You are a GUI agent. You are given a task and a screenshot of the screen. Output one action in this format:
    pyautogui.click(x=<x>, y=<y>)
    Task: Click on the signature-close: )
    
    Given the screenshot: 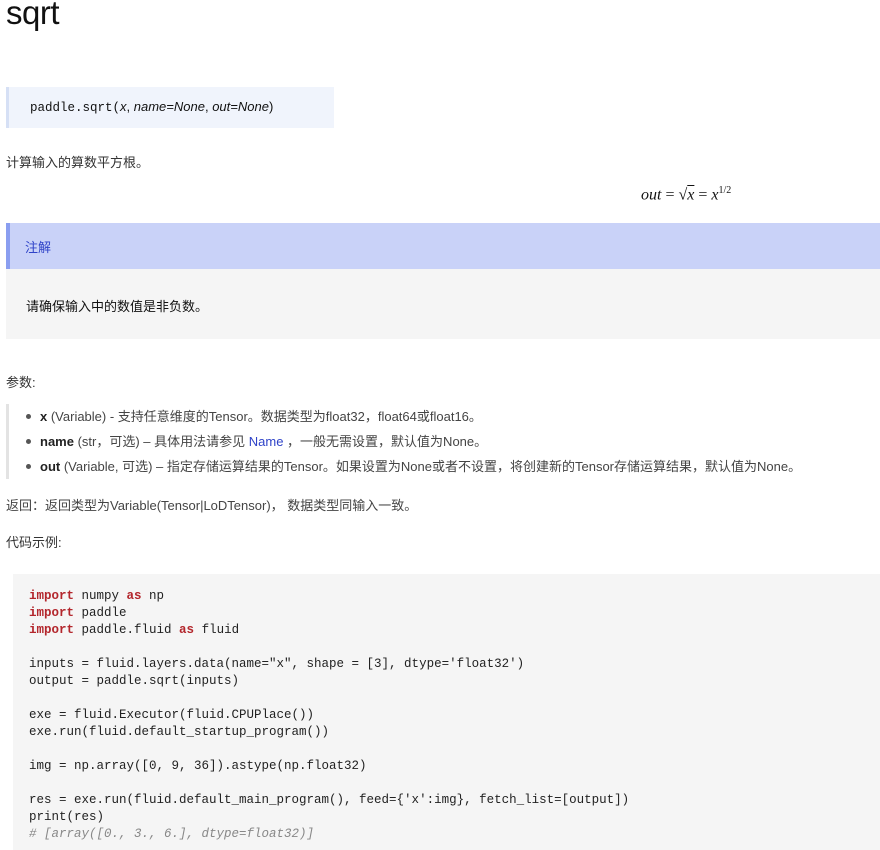 What is the action you would take?
    pyautogui.click(x=271, y=106)
    